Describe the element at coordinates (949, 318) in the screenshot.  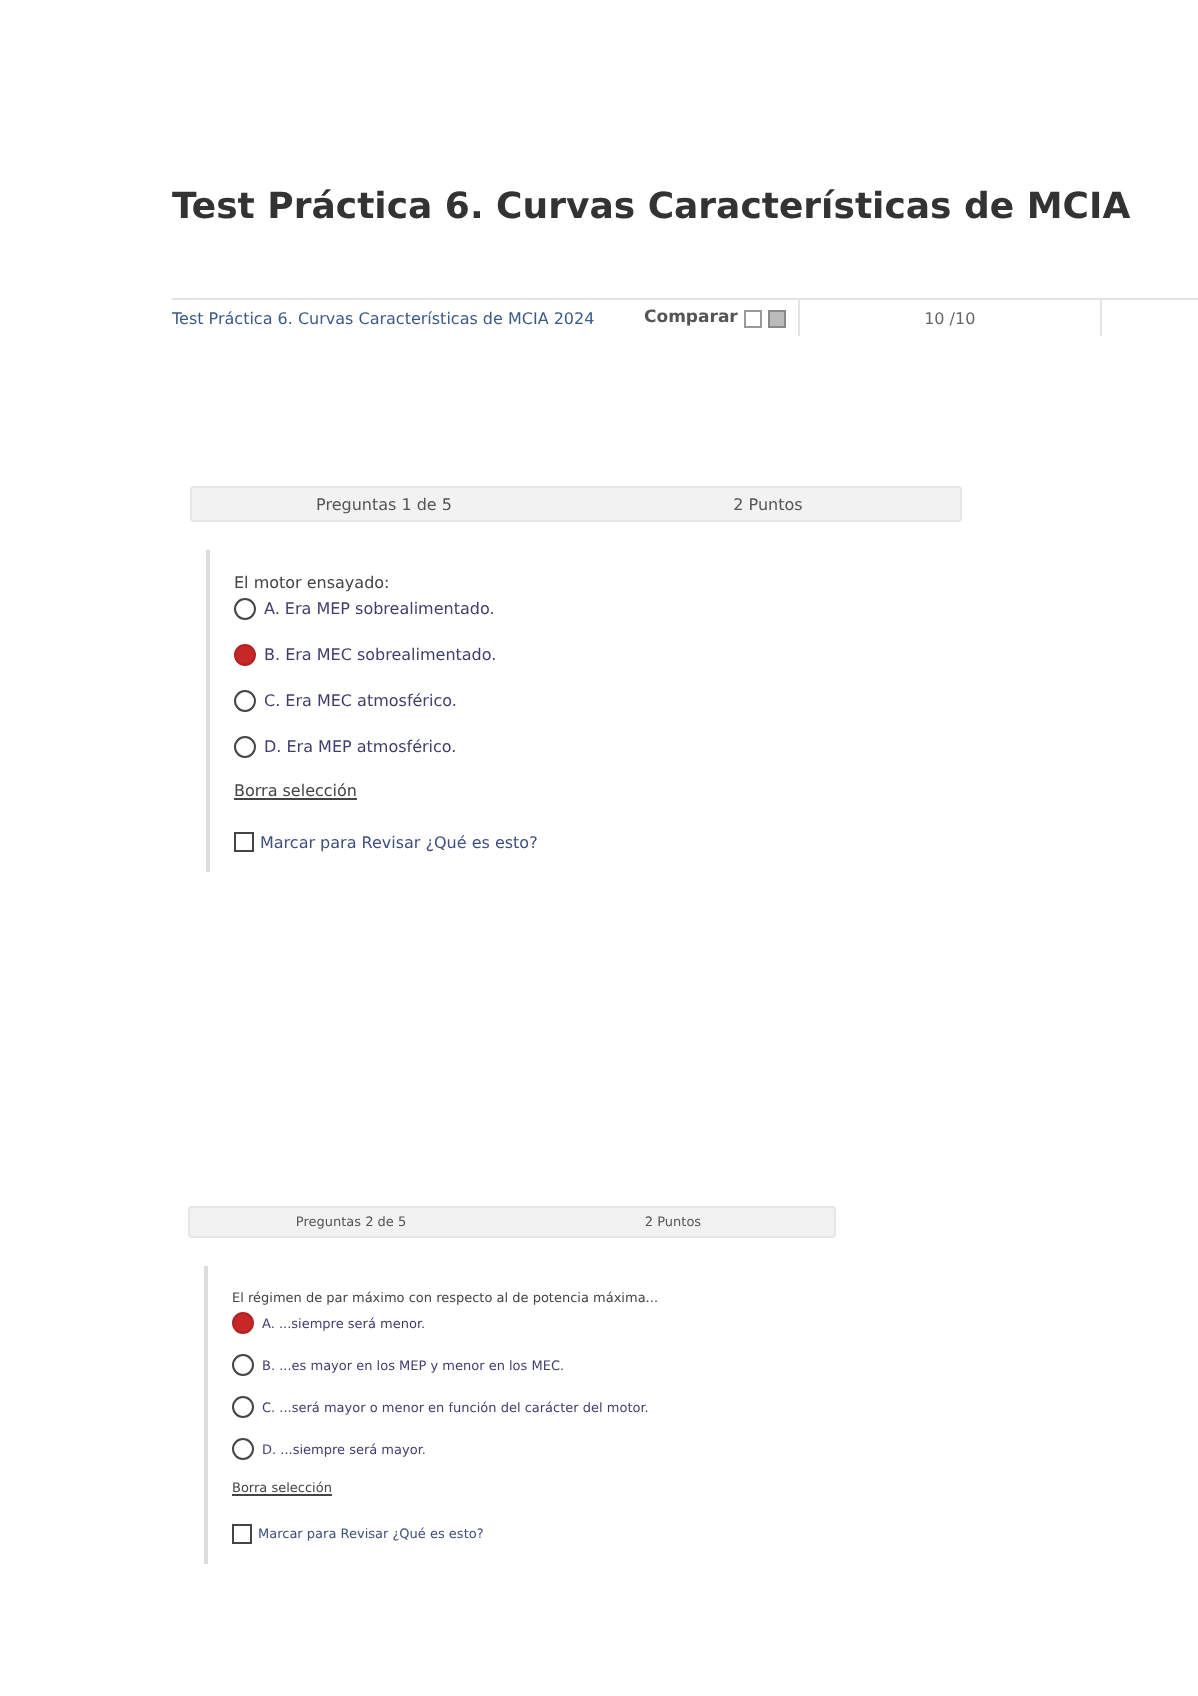
I see `score-cell: 10 /10` at that location.